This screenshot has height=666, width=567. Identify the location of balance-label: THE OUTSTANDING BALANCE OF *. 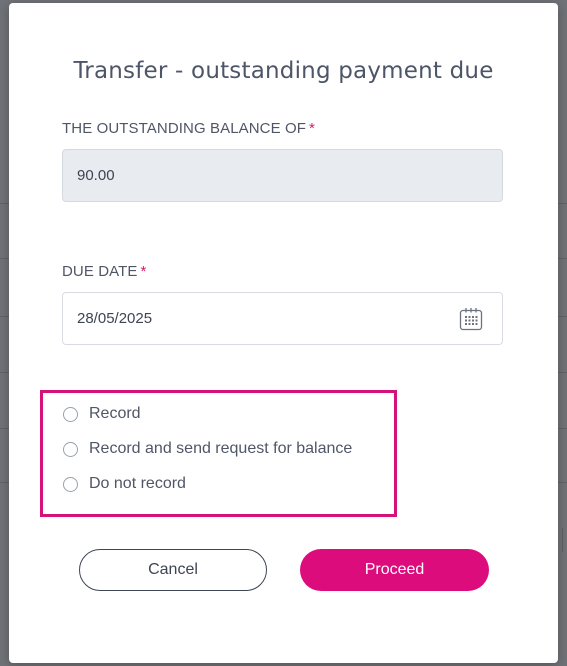
(188, 128).